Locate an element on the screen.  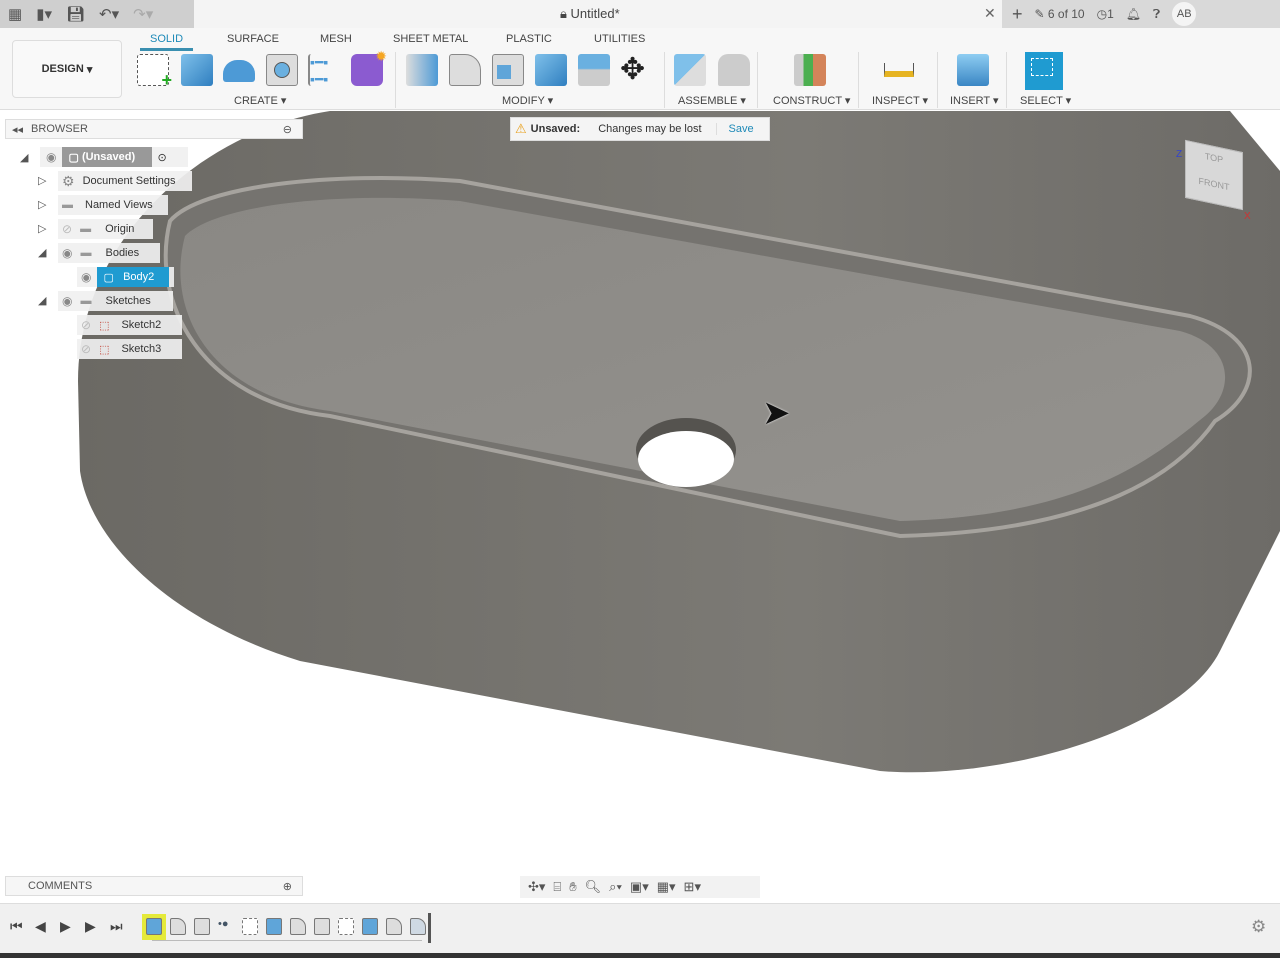
select-icon is located at coordinates (1044, 71).